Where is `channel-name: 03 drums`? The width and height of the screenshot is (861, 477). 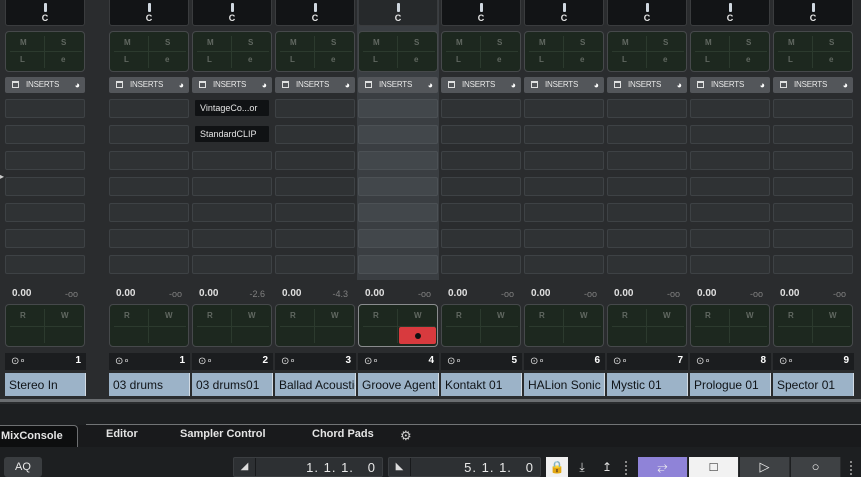
channel-name: 03 drums is located at coordinates (149, 384).